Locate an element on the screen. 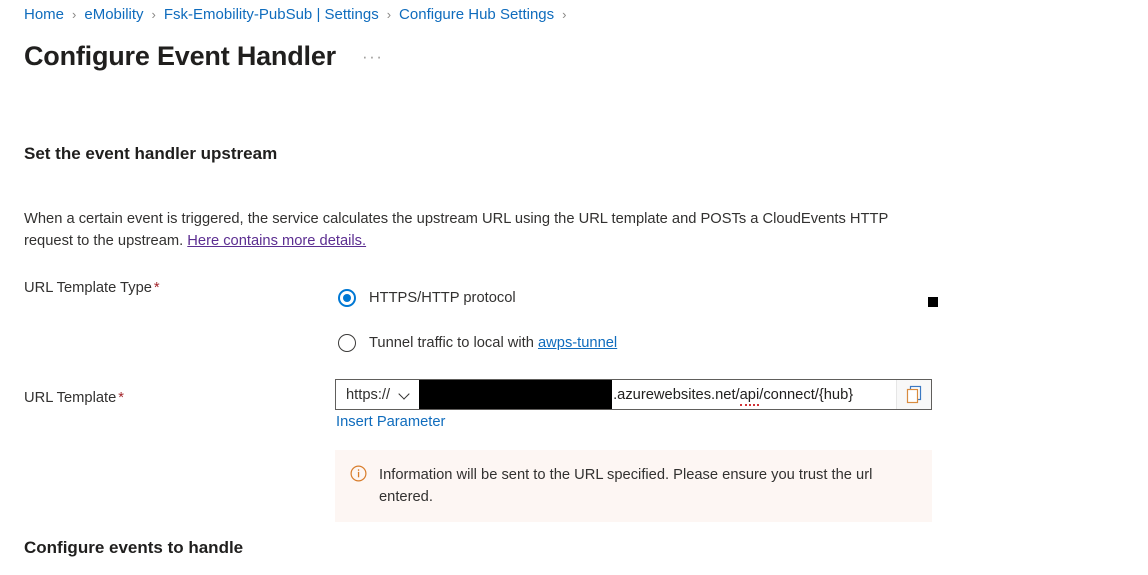 The image size is (1148, 575). radio-unselected-icon is located at coordinates (347, 343).